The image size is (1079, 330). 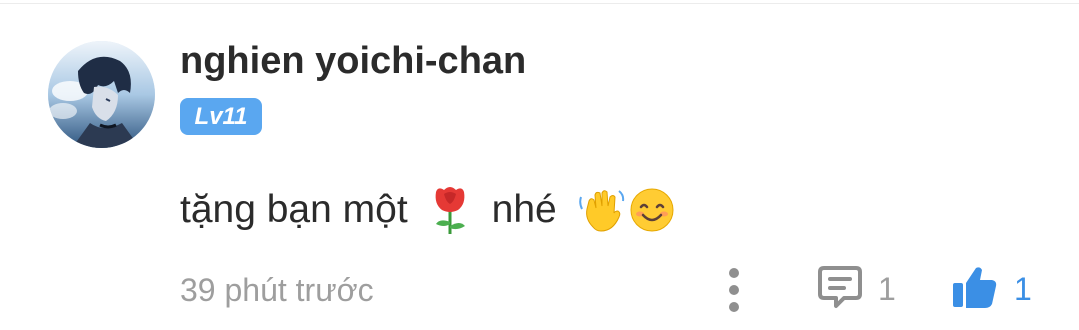 What do you see at coordinates (539, 3) in the screenshot?
I see `top-divider` at bounding box center [539, 3].